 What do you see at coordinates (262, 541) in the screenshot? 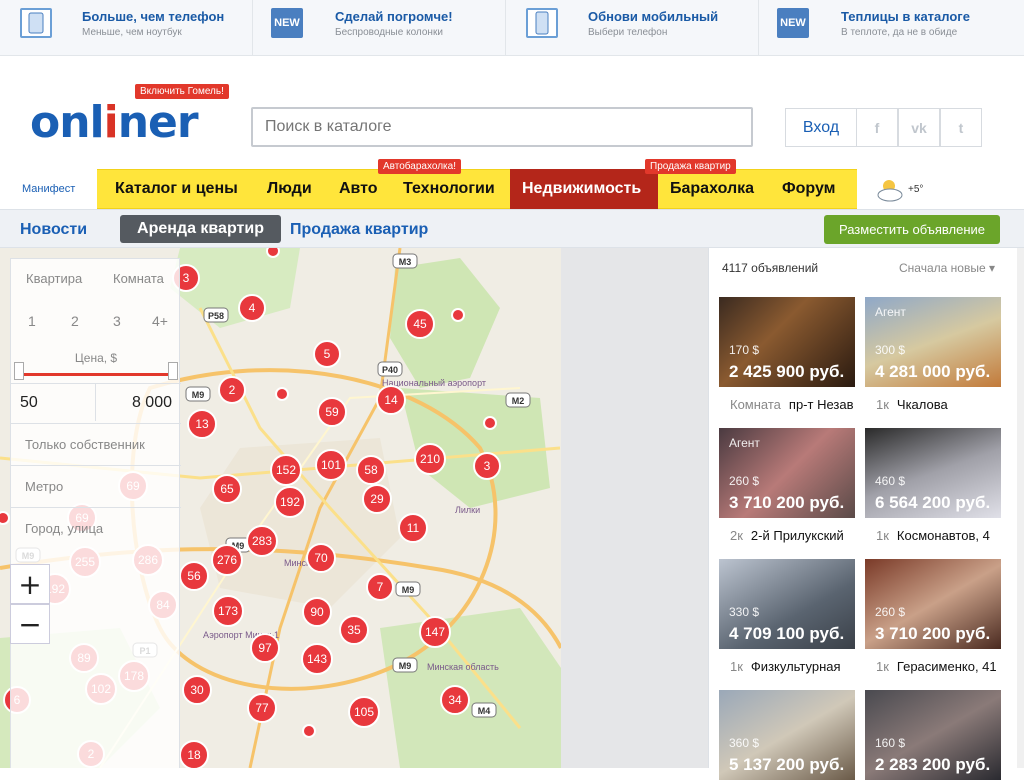
I see `cluster-marker: 283` at bounding box center [262, 541].